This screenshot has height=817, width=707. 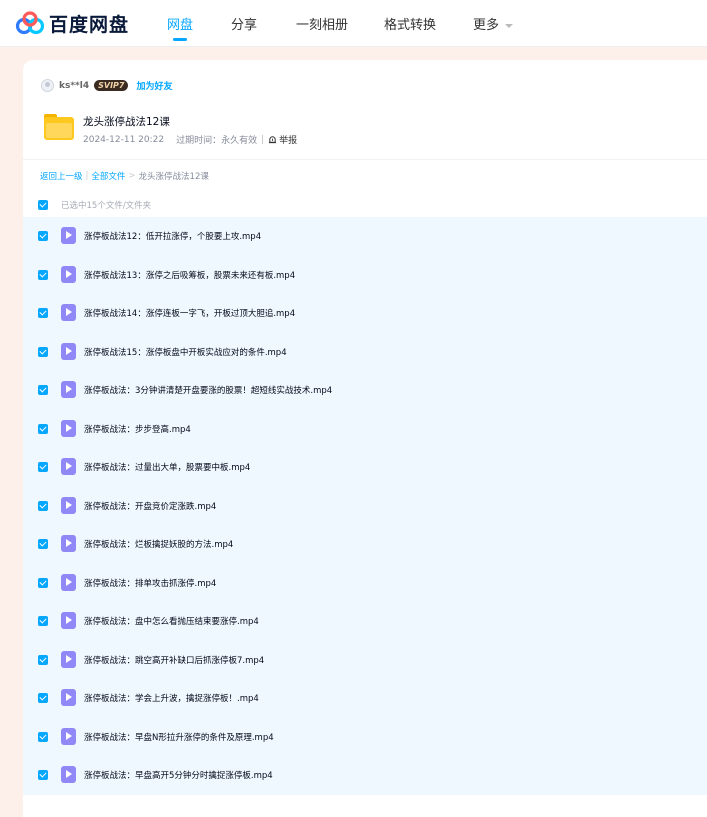 I want to click on breadcrumb-all-files: 全部文件, so click(x=108, y=176).